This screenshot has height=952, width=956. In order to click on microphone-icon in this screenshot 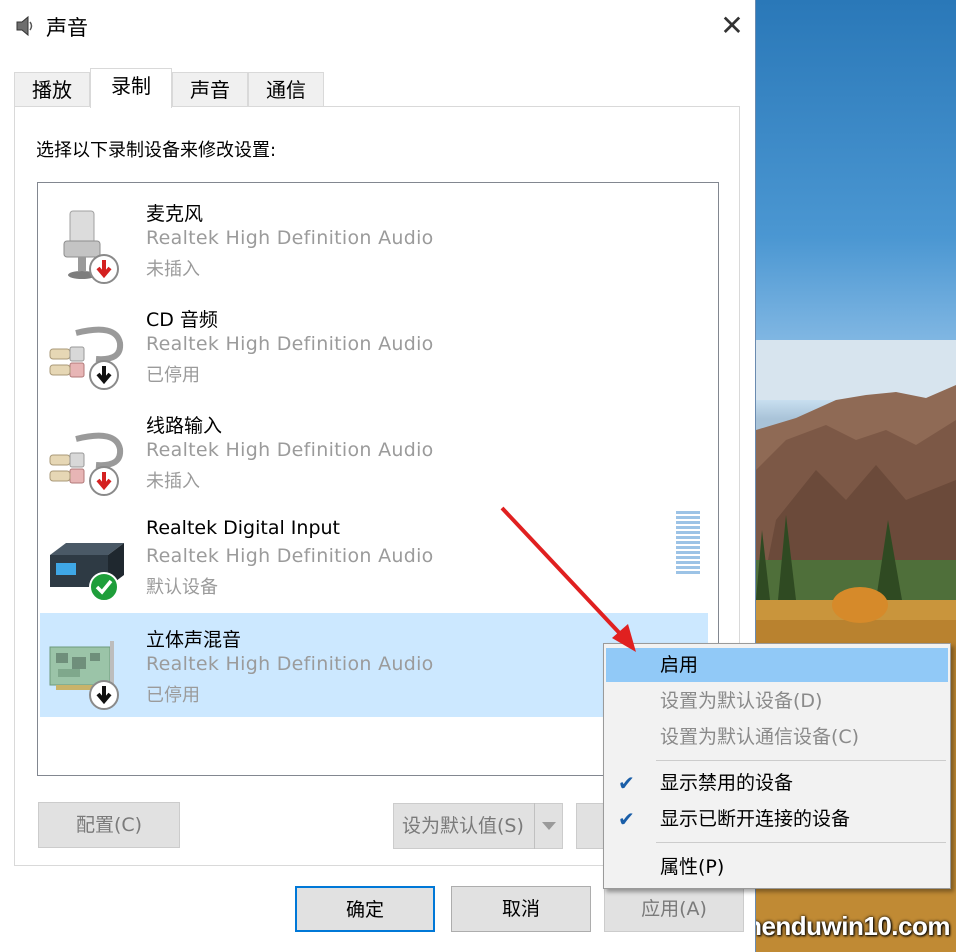, I will do `click(88, 241)`.